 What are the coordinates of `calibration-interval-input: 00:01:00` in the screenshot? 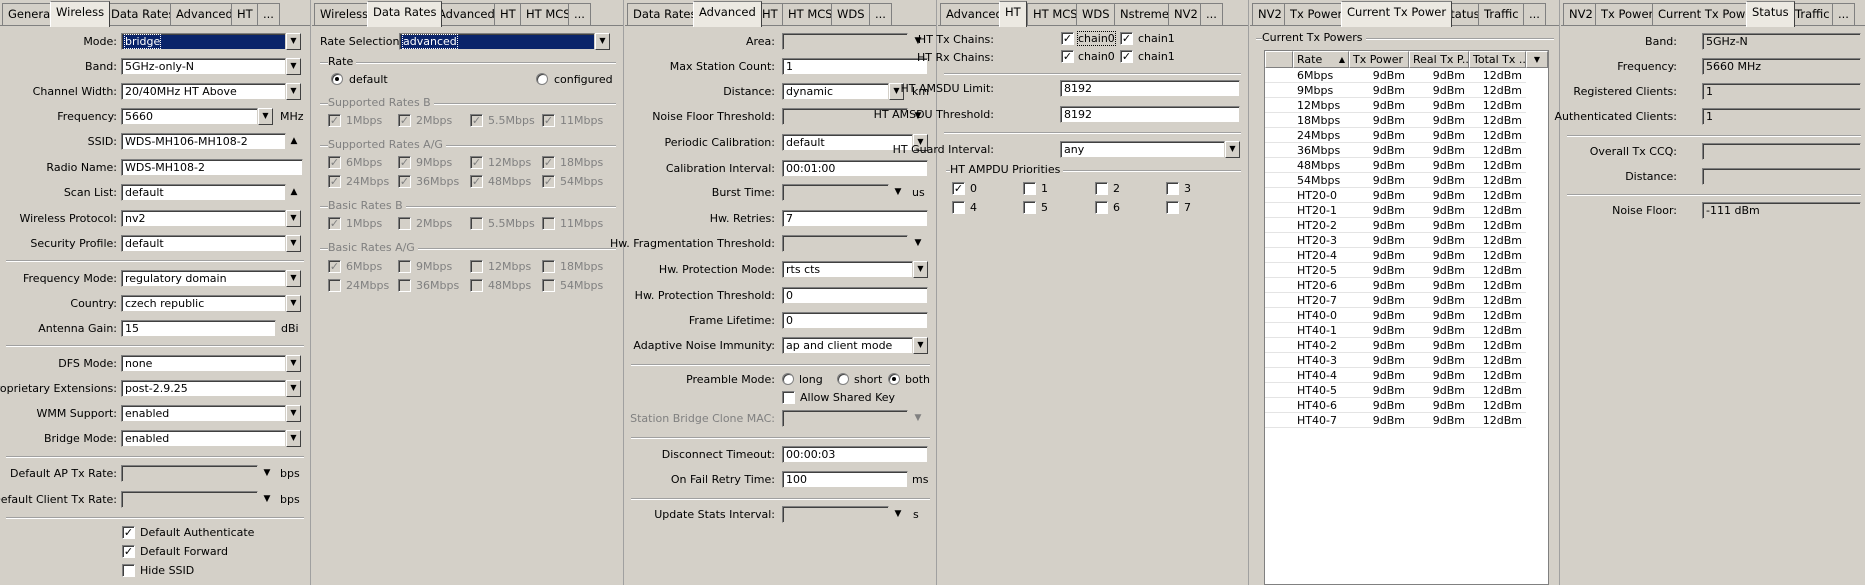 It's located at (855, 168).